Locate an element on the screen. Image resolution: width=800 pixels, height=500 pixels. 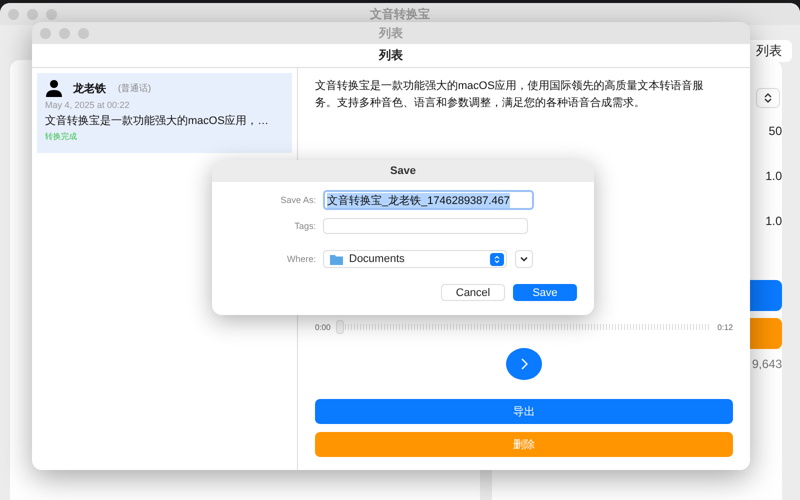
elapsed-time: 0:00 is located at coordinates (323, 327).